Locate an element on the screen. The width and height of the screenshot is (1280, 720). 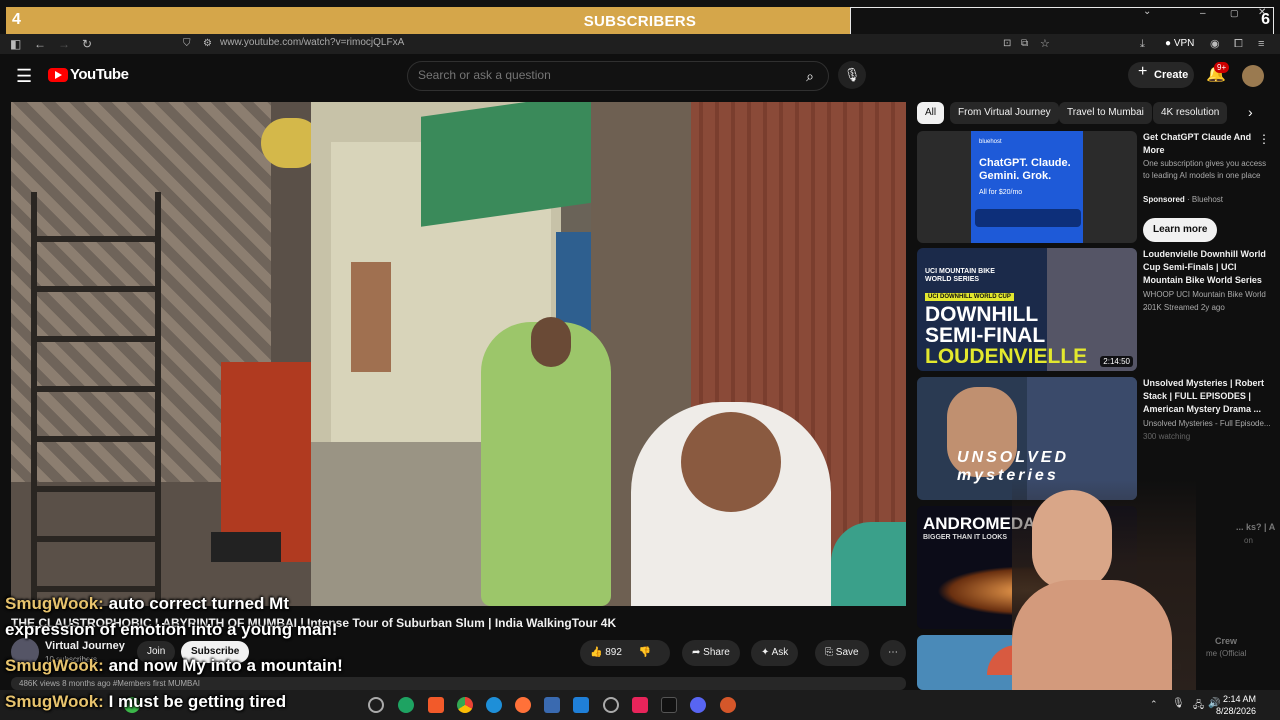
channel-name: Virtual Journey is located at coordinates (85, 646).